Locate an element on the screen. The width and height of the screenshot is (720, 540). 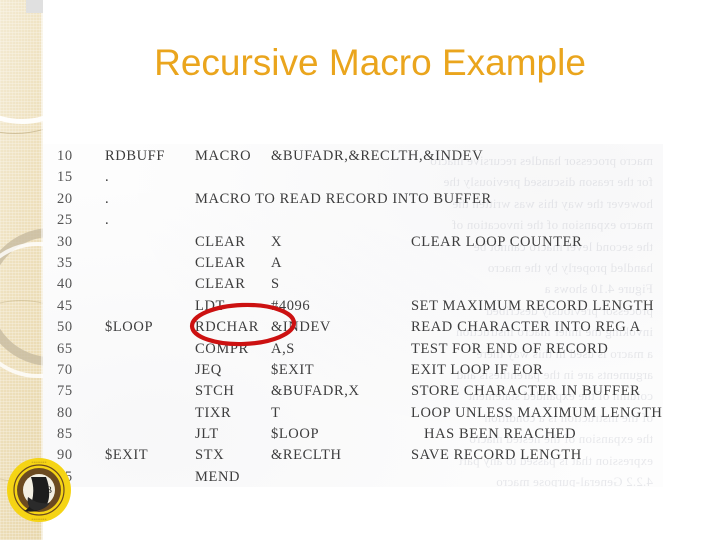
code-line: 35 CLEAR A is located at coordinates (353, 265).